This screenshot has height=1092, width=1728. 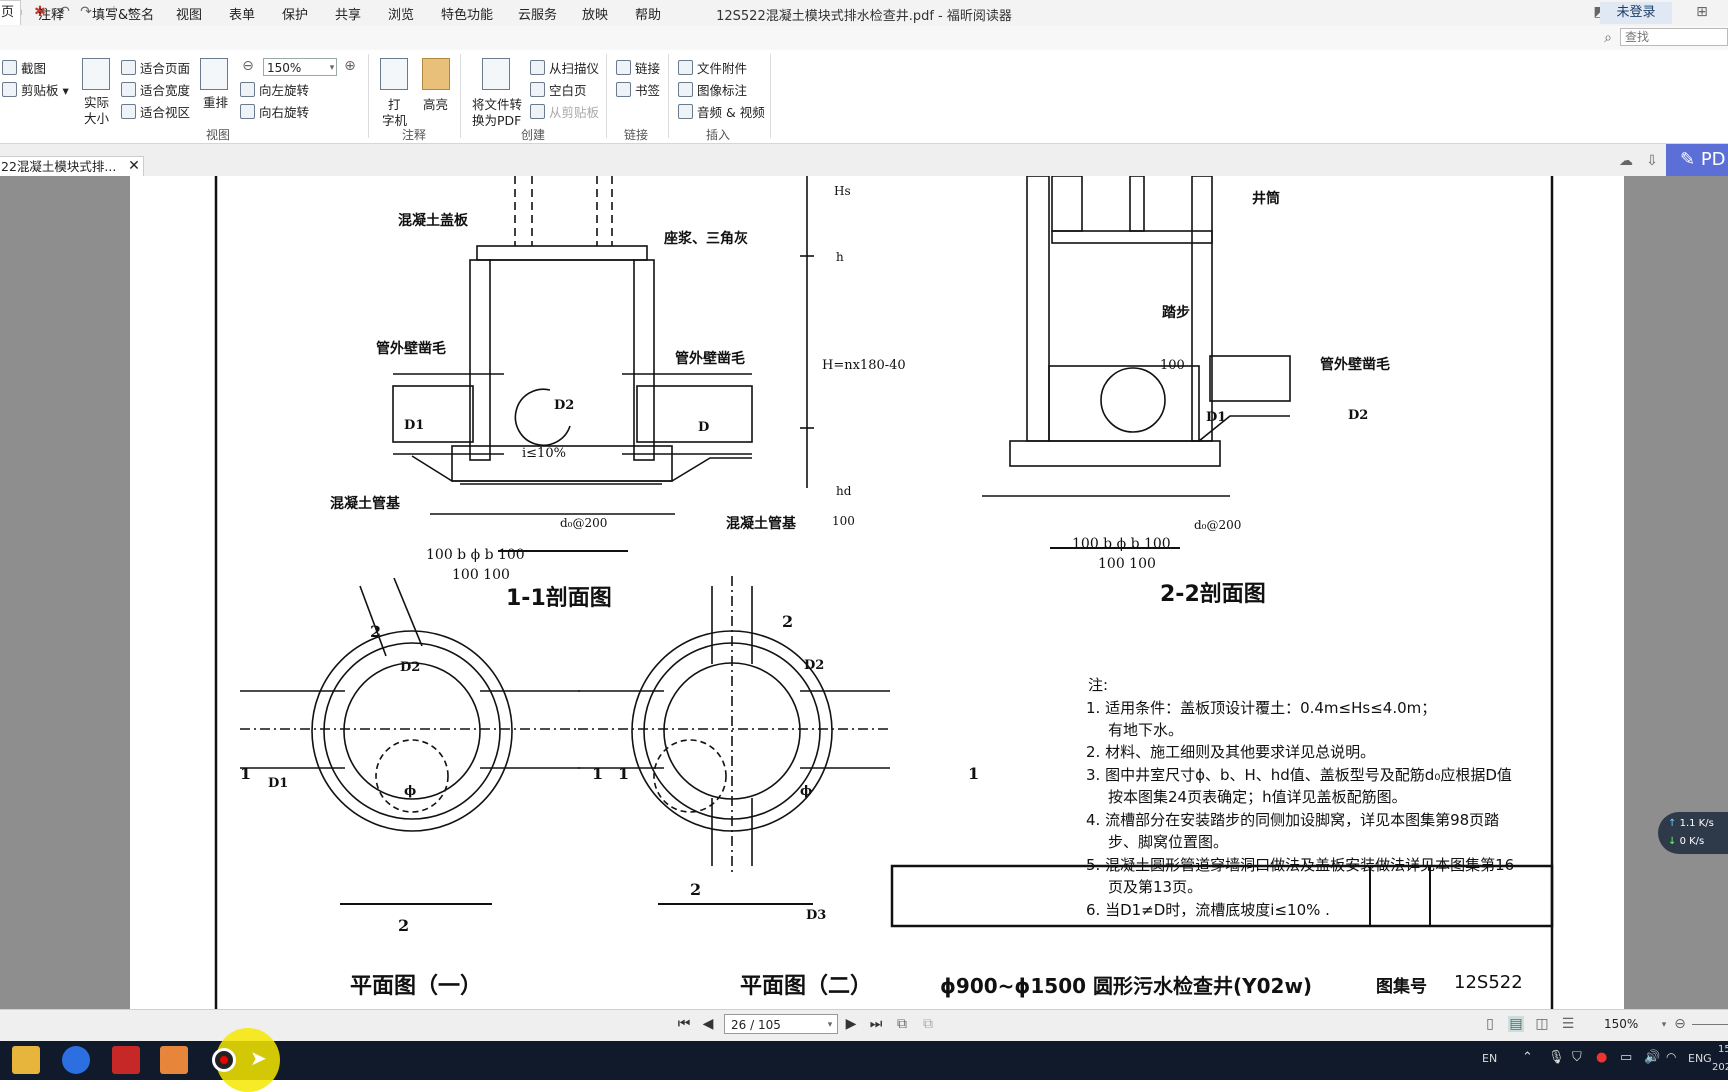 What do you see at coordinates (1172, 365) in the screenshot?
I see `label-100: 100` at bounding box center [1172, 365].